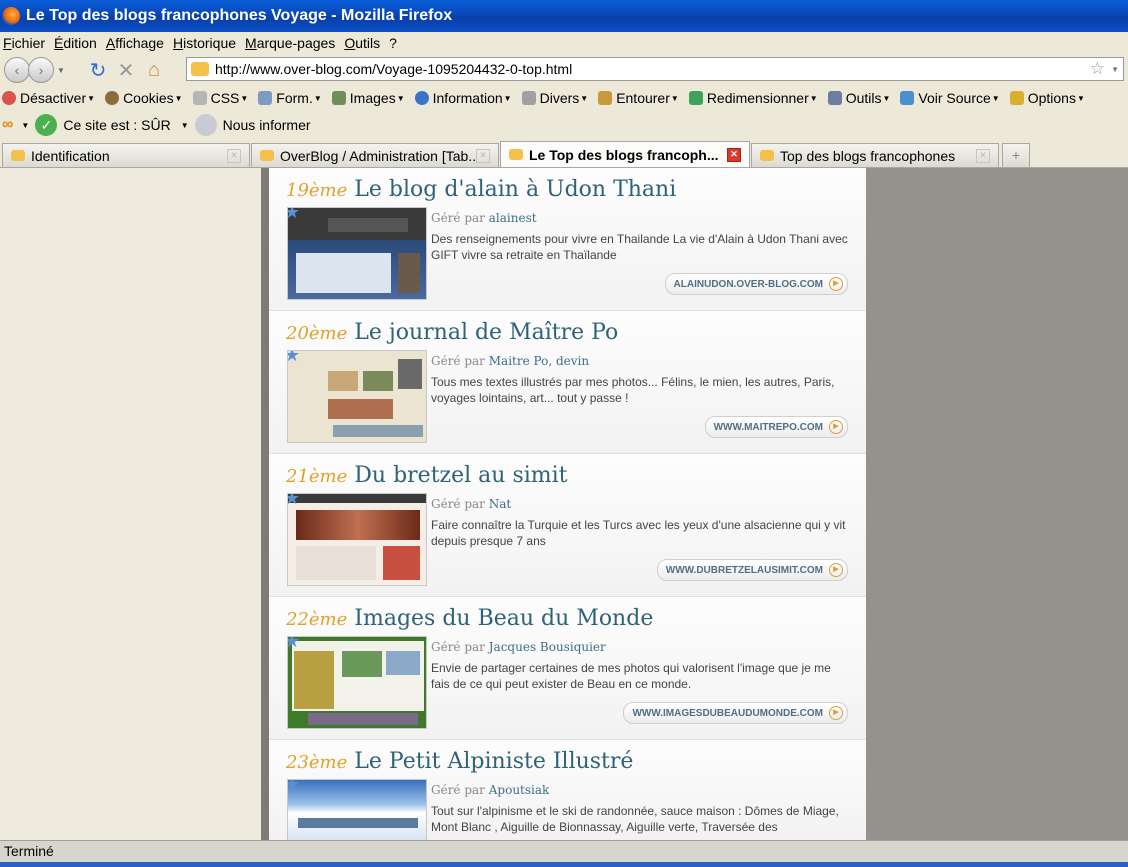 The width and height of the screenshot is (1128, 867). I want to click on toolbar-item-voir-source: Voir Source ▼, so click(949, 98).